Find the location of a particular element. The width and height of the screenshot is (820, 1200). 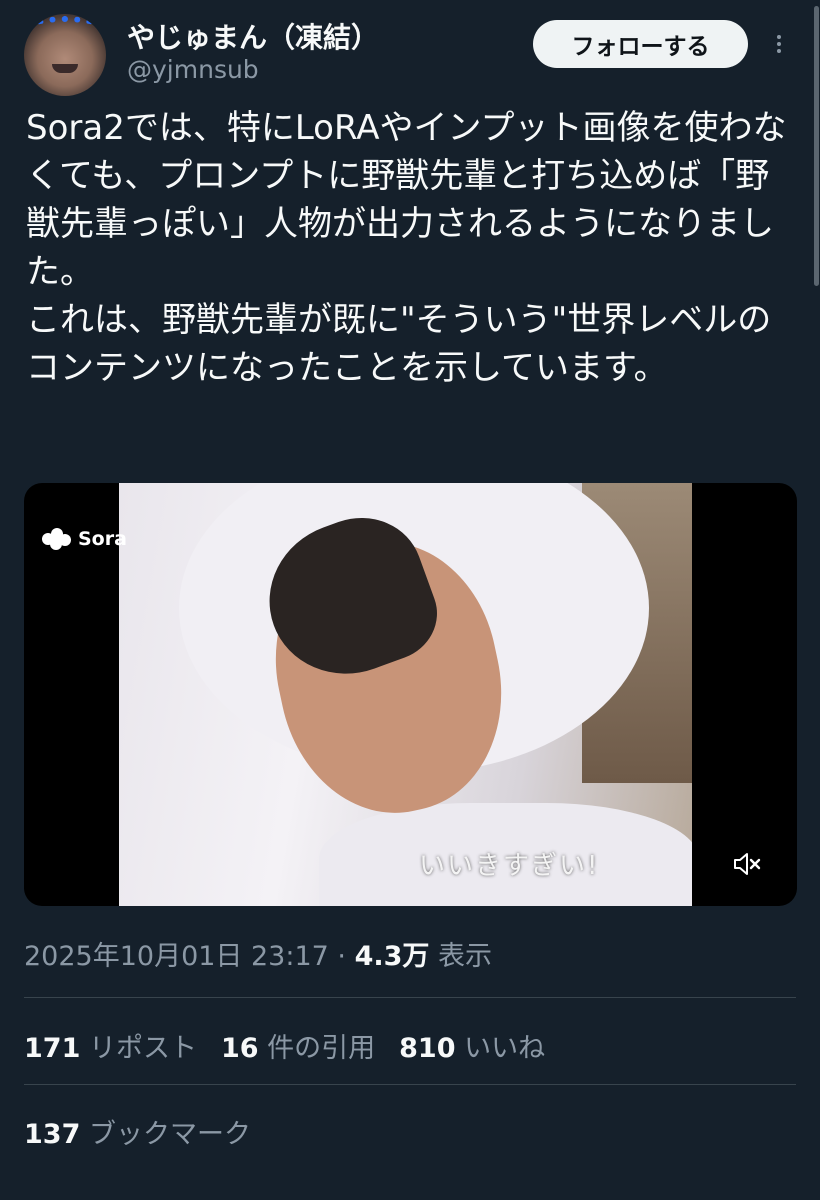

video-subtitle: いいきすぎい! is located at coordinates (509, 866).